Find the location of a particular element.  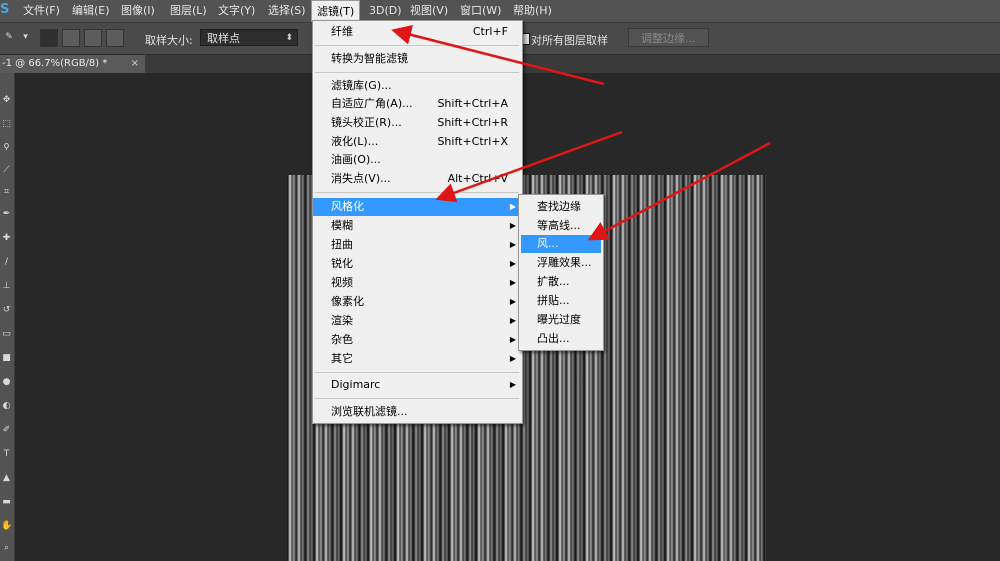

quick-select-tool-icon: ⟋ is located at coordinates (6, 170).